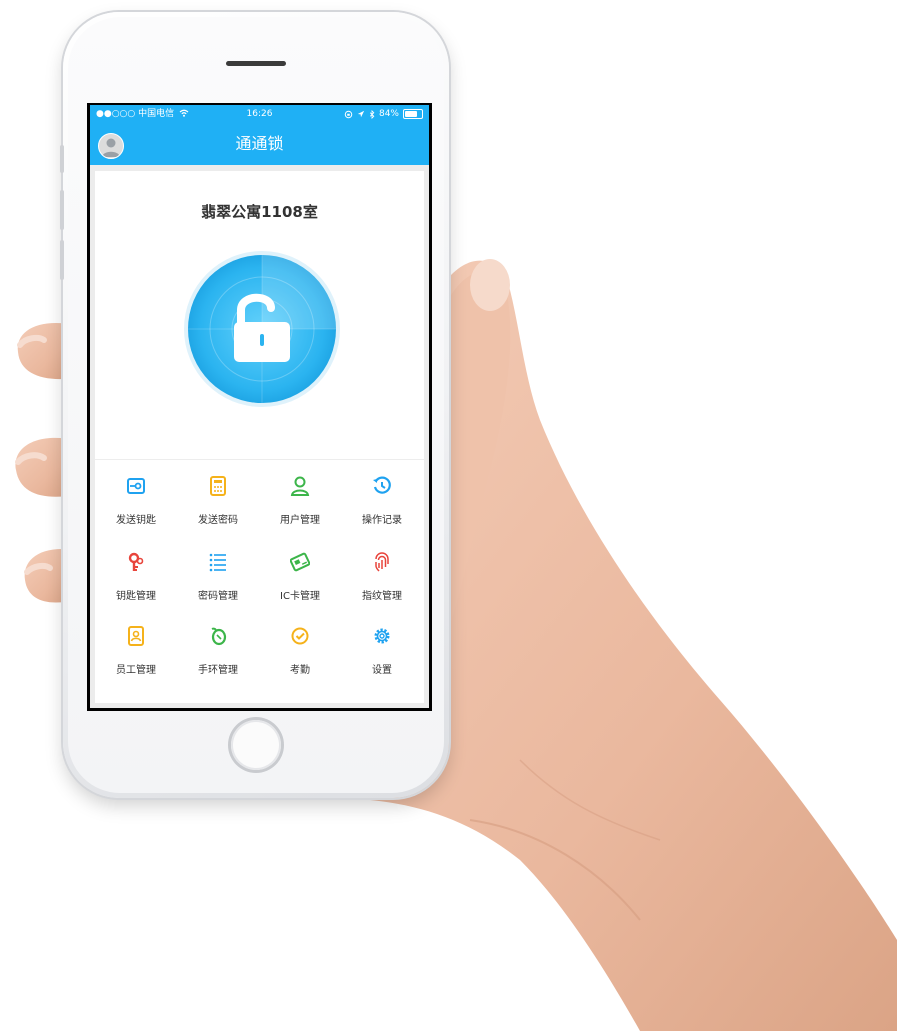 This screenshot has height=1031, width=897. Describe the element at coordinates (372, 114) in the screenshot. I see `bluetooth-icon` at that location.